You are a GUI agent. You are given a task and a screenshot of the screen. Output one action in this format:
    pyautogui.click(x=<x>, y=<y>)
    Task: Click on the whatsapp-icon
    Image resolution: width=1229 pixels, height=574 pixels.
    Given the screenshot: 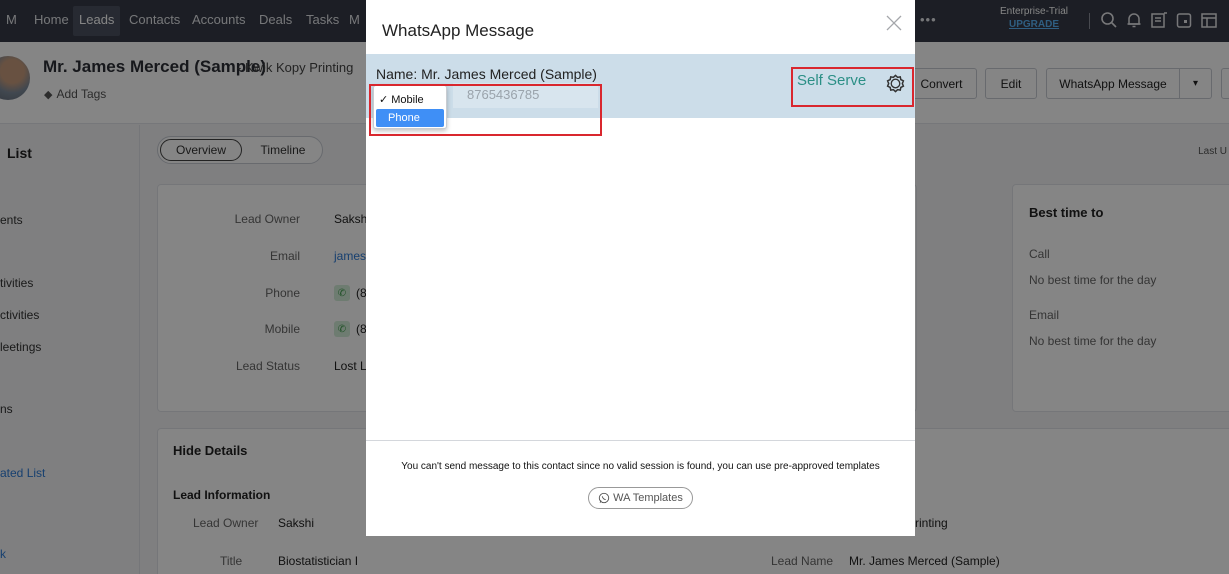 What is the action you would take?
    pyautogui.click(x=604, y=498)
    